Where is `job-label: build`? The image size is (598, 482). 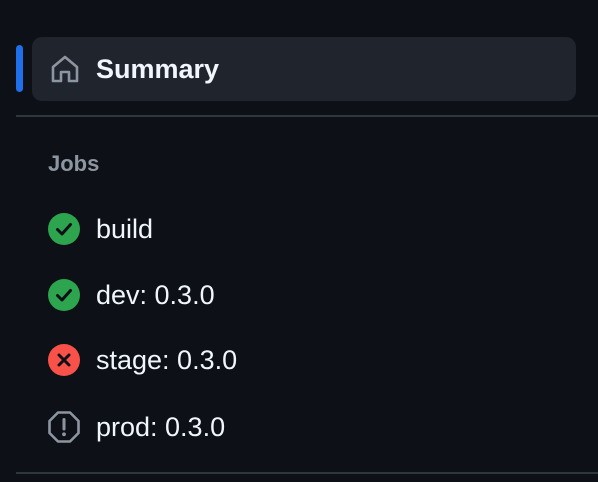
job-label: build is located at coordinates (125, 229).